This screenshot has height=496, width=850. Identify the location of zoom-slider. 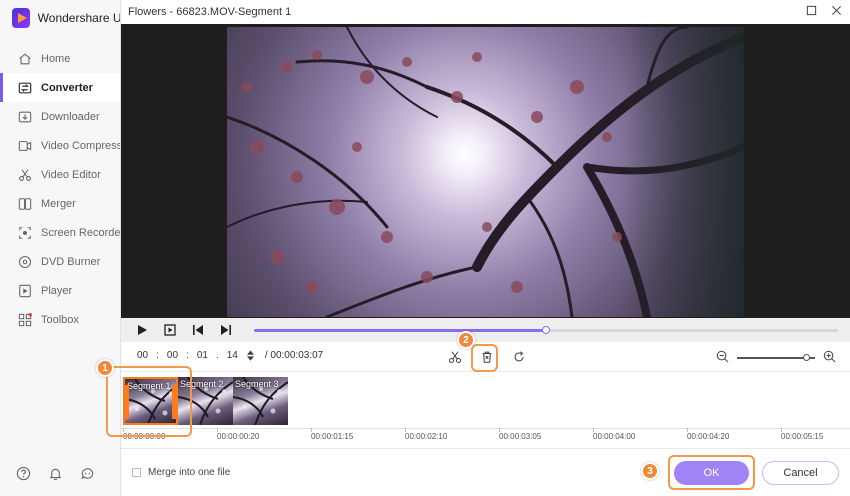
(776, 357).